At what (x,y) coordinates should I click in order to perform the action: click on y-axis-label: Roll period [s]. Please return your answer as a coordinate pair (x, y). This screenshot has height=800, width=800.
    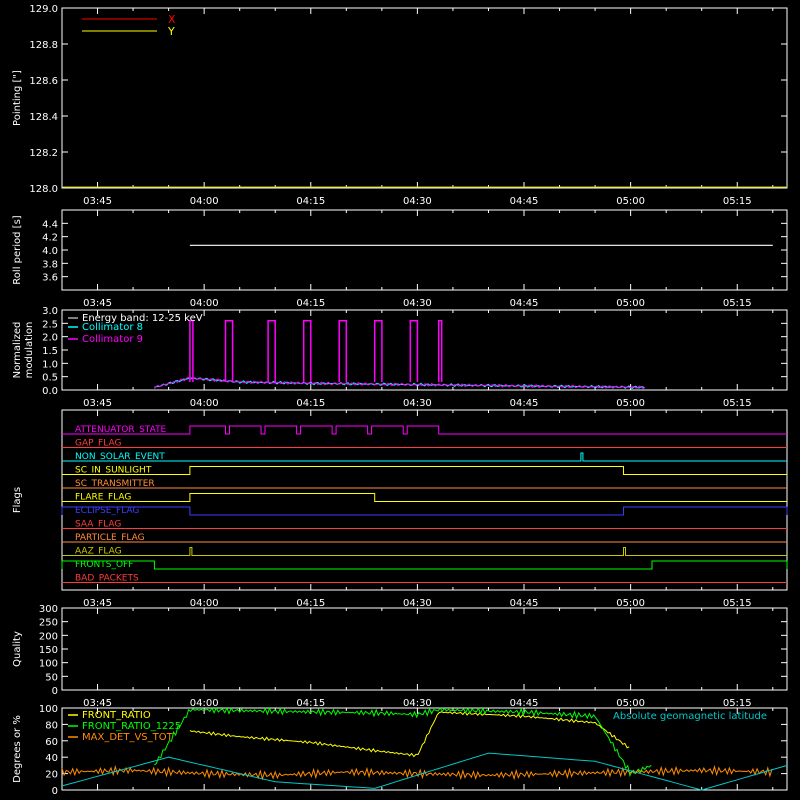
    Looking at the image, I should click on (17, 249).